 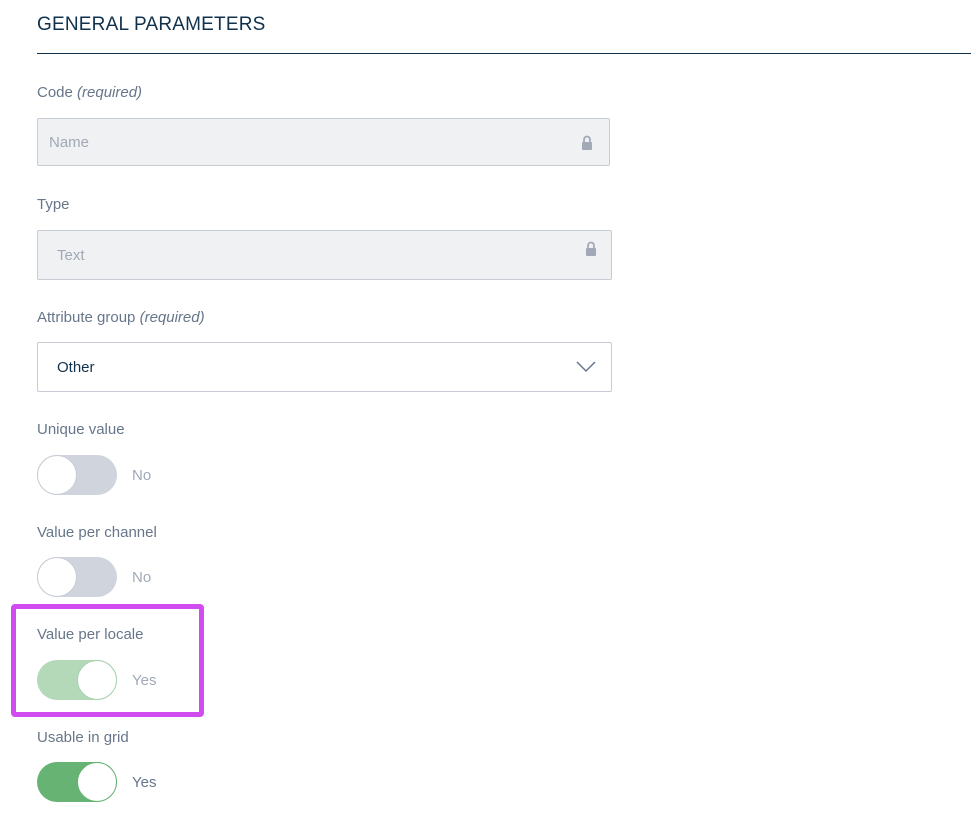 What do you see at coordinates (110, 92) in the screenshot?
I see `code-required-hint: (required)` at bounding box center [110, 92].